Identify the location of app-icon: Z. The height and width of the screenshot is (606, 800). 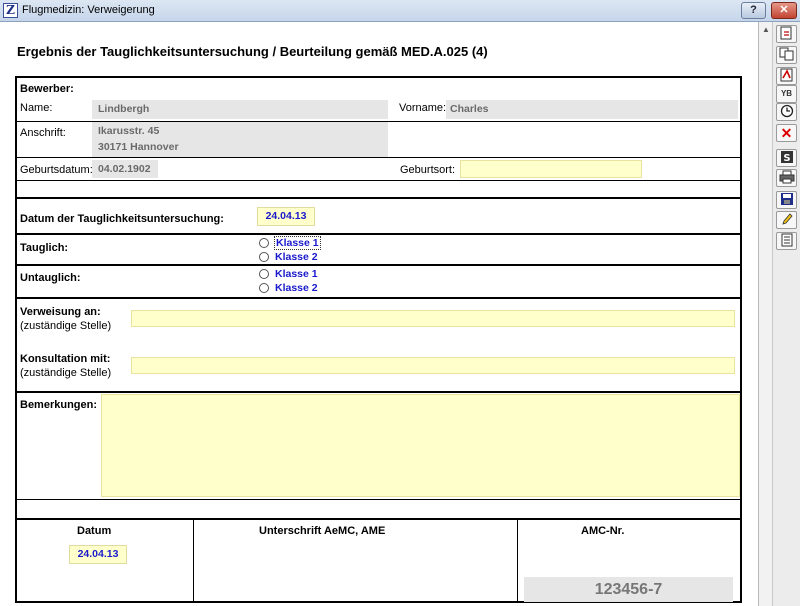
(10, 10).